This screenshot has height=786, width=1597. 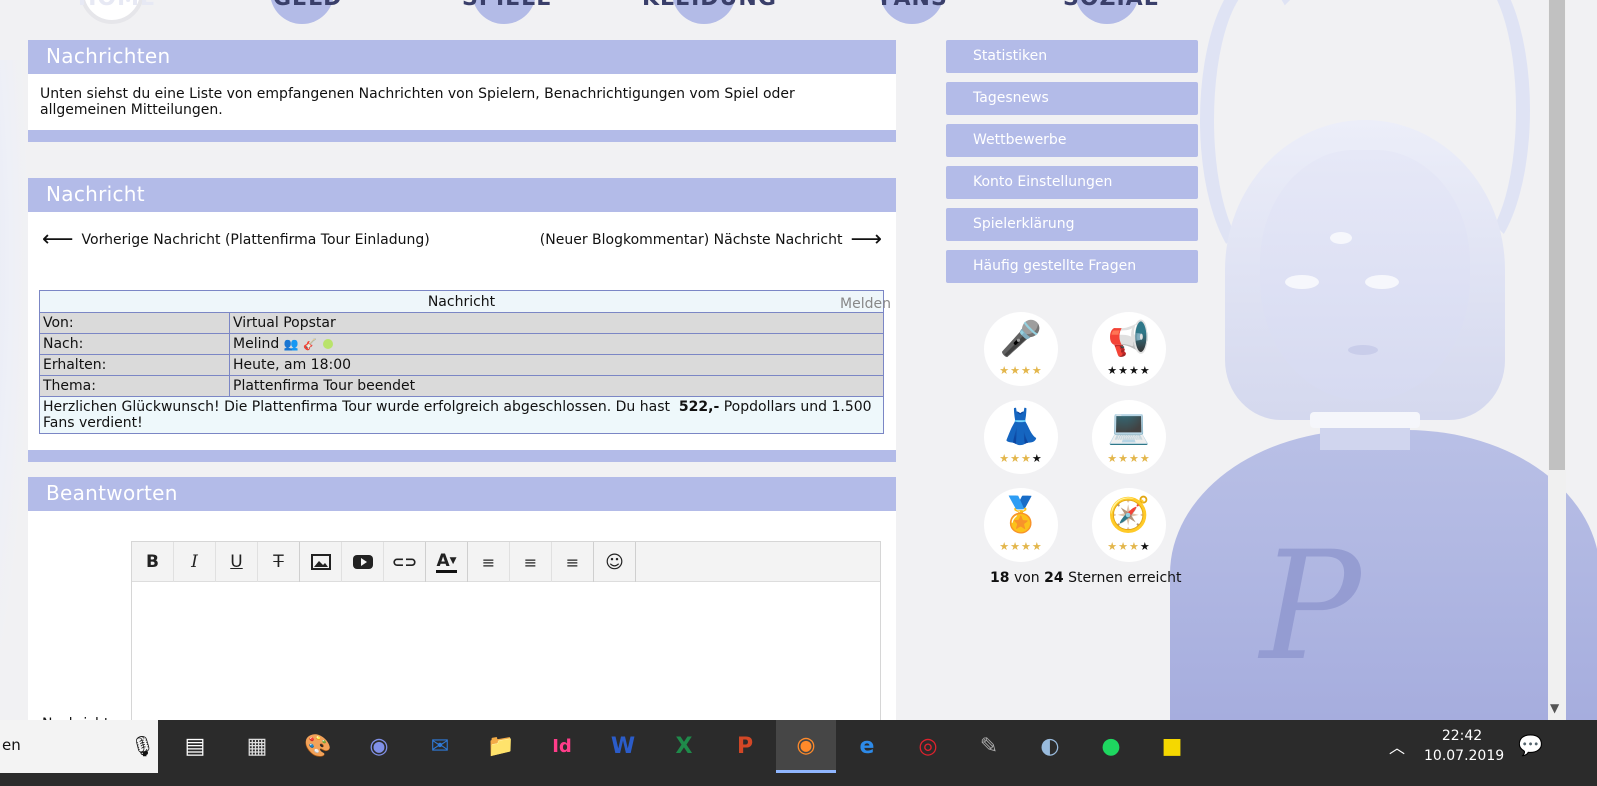 I want to click on award-promotion: 📢 ★★★★, so click(x=1129, y=349).